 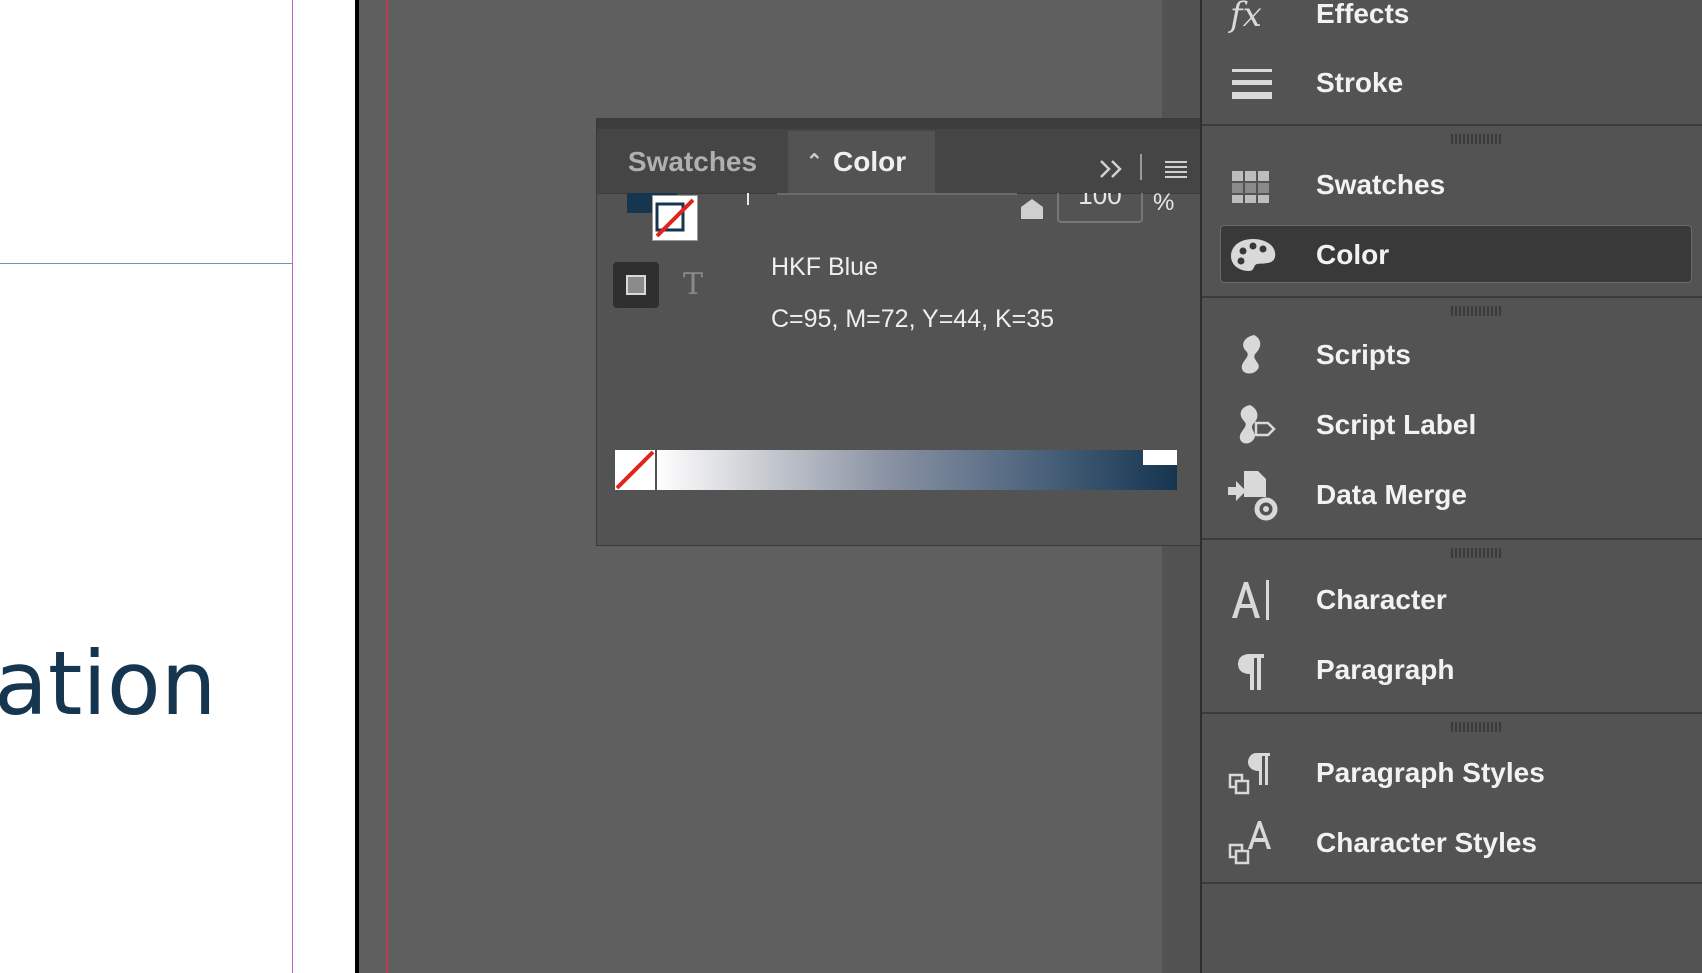 What do you see at coordinates (1112, 169) in the screenshot?
I see `collapse-panel-icon` at bounding box center [1112, 169].